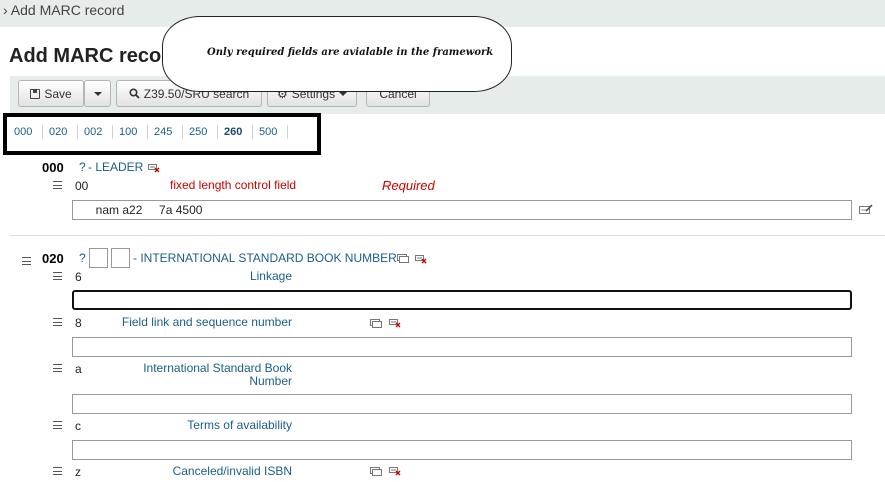 The width and height of the screenshot is (885, 482). I want to click on tag-link-245: 245, so click(163, 132).